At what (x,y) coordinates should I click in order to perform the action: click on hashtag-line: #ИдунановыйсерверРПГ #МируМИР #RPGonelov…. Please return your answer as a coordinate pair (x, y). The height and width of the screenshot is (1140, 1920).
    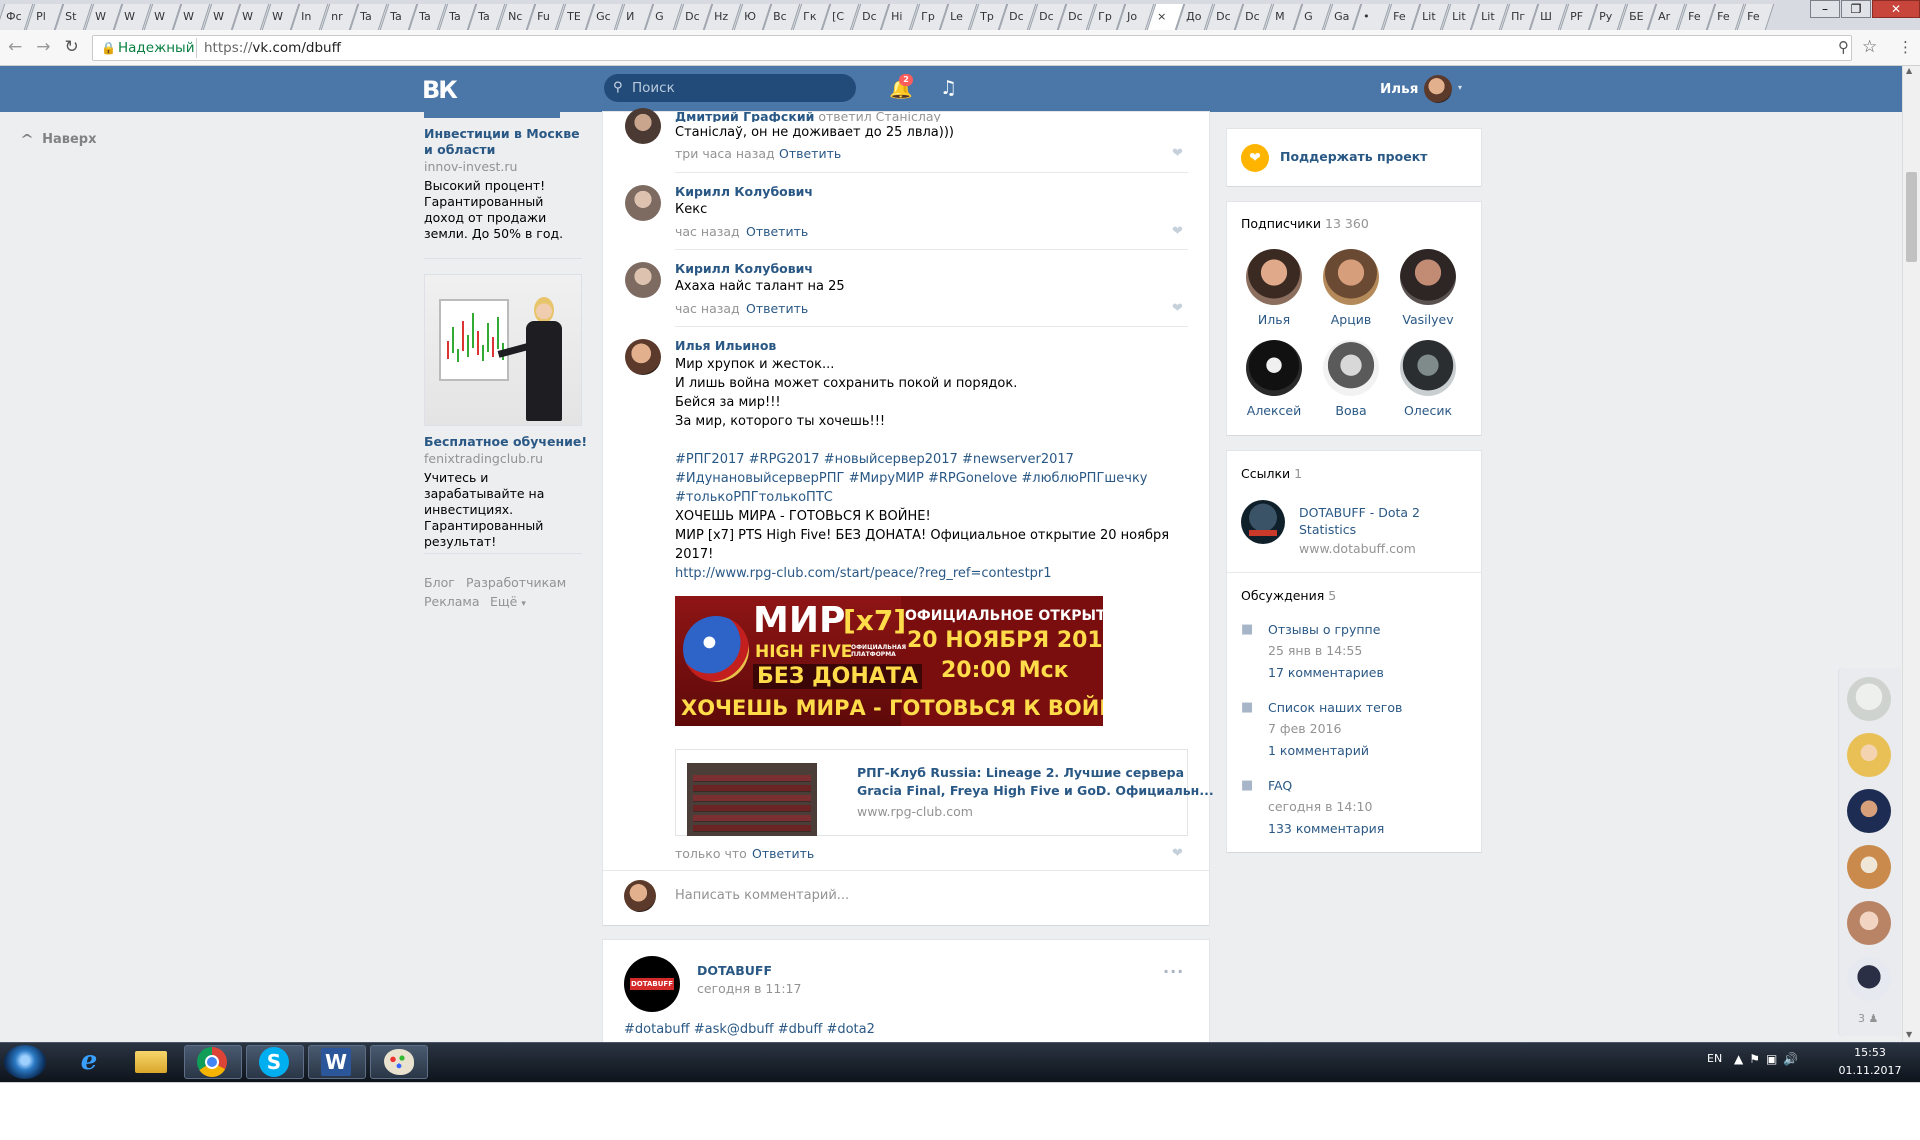
    Looking at the image, I should click on (930, 478).